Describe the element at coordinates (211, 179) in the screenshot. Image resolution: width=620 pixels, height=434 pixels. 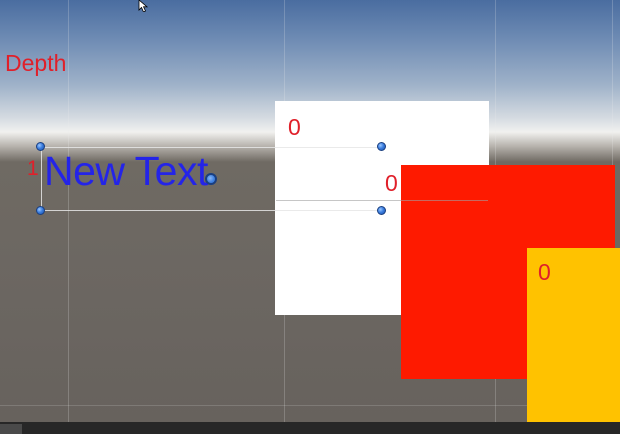
I see `pivot-circle-icon` at that location.